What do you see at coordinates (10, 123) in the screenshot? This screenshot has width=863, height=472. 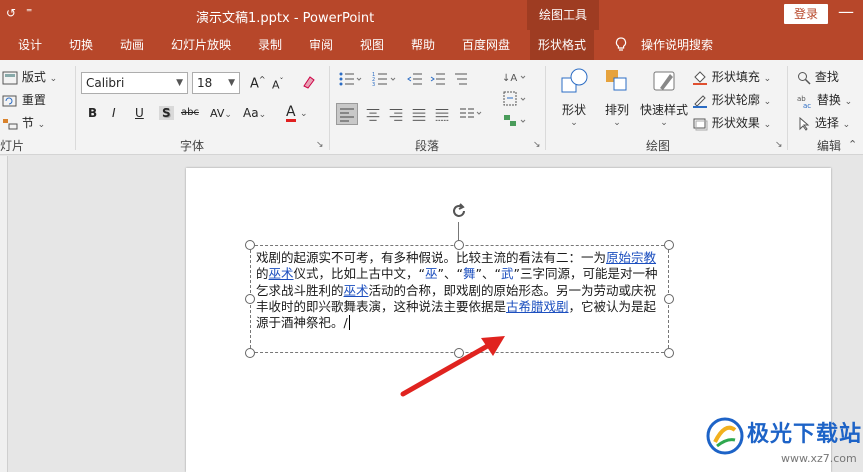 I see `section-icon` at bounding box center [10, 123].